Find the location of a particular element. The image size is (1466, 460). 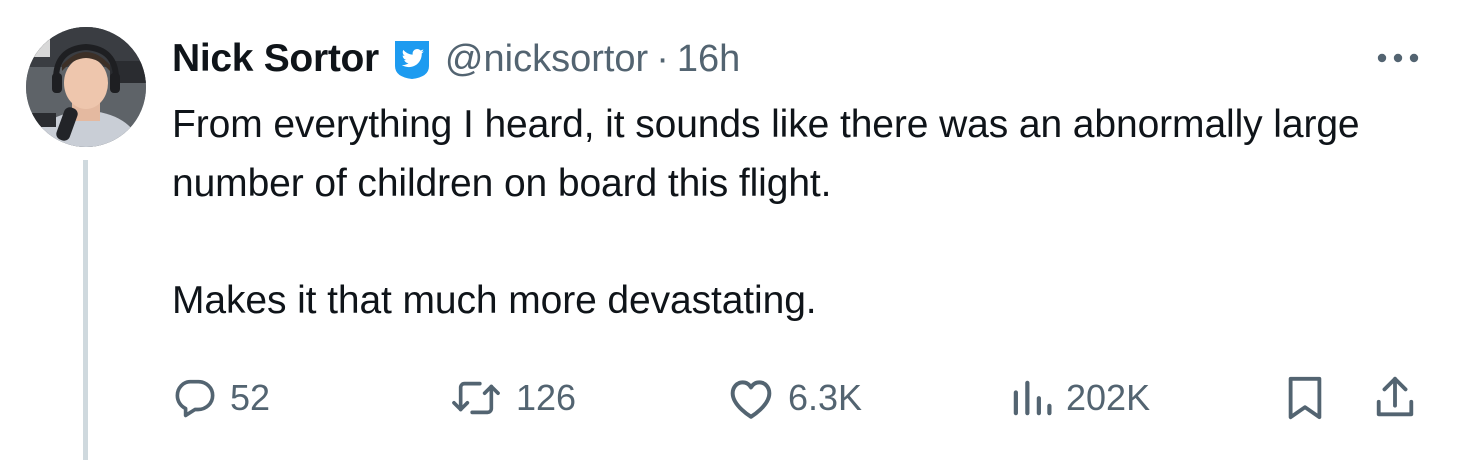

more-icon is located at coordinates (1398, 58).